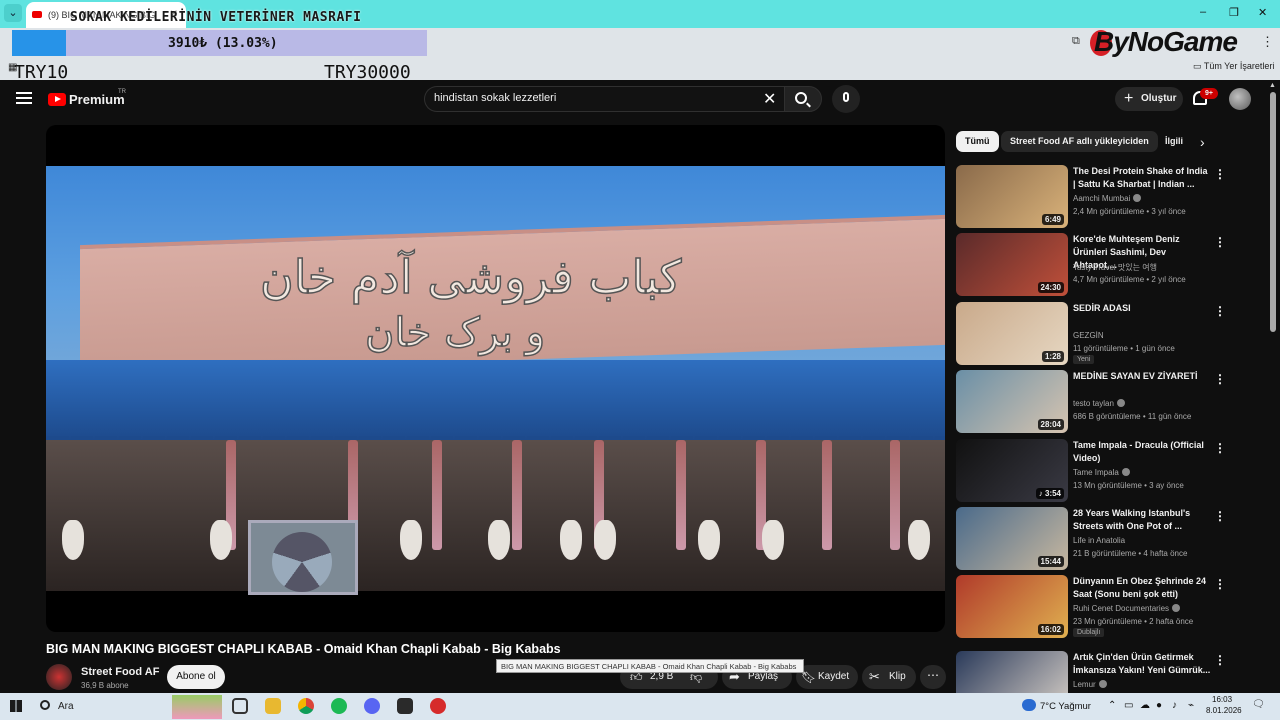  What do you see at coordinates (1096, 472) in the screenshot?
I see `recommended-channel-name: Tame Impala` at bounding box center [1096, 472].